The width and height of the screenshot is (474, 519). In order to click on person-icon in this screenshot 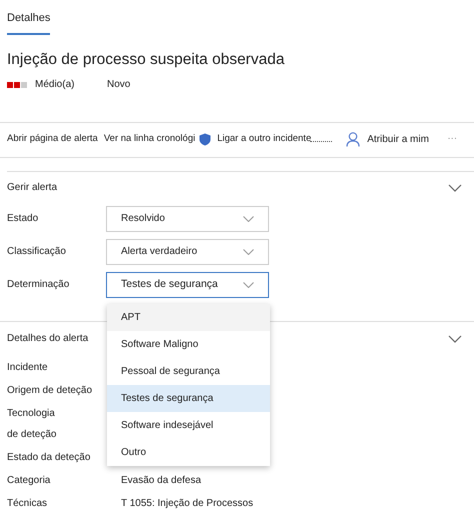, I will do `click(353, 139)`.